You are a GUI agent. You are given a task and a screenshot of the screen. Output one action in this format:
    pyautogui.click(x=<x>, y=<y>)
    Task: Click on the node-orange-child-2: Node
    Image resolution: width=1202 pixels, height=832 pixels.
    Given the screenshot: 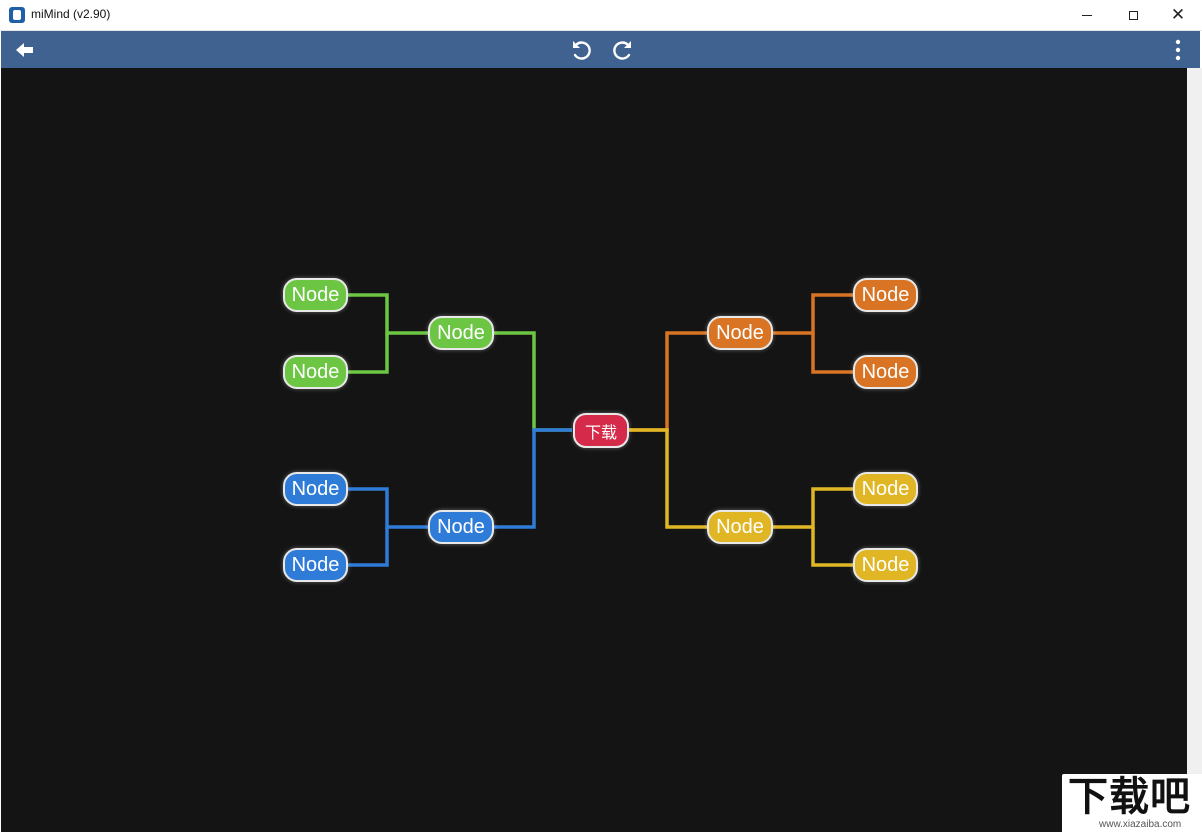 What is the action you would take?
    pyautogui.click(x=885, y=372)
    